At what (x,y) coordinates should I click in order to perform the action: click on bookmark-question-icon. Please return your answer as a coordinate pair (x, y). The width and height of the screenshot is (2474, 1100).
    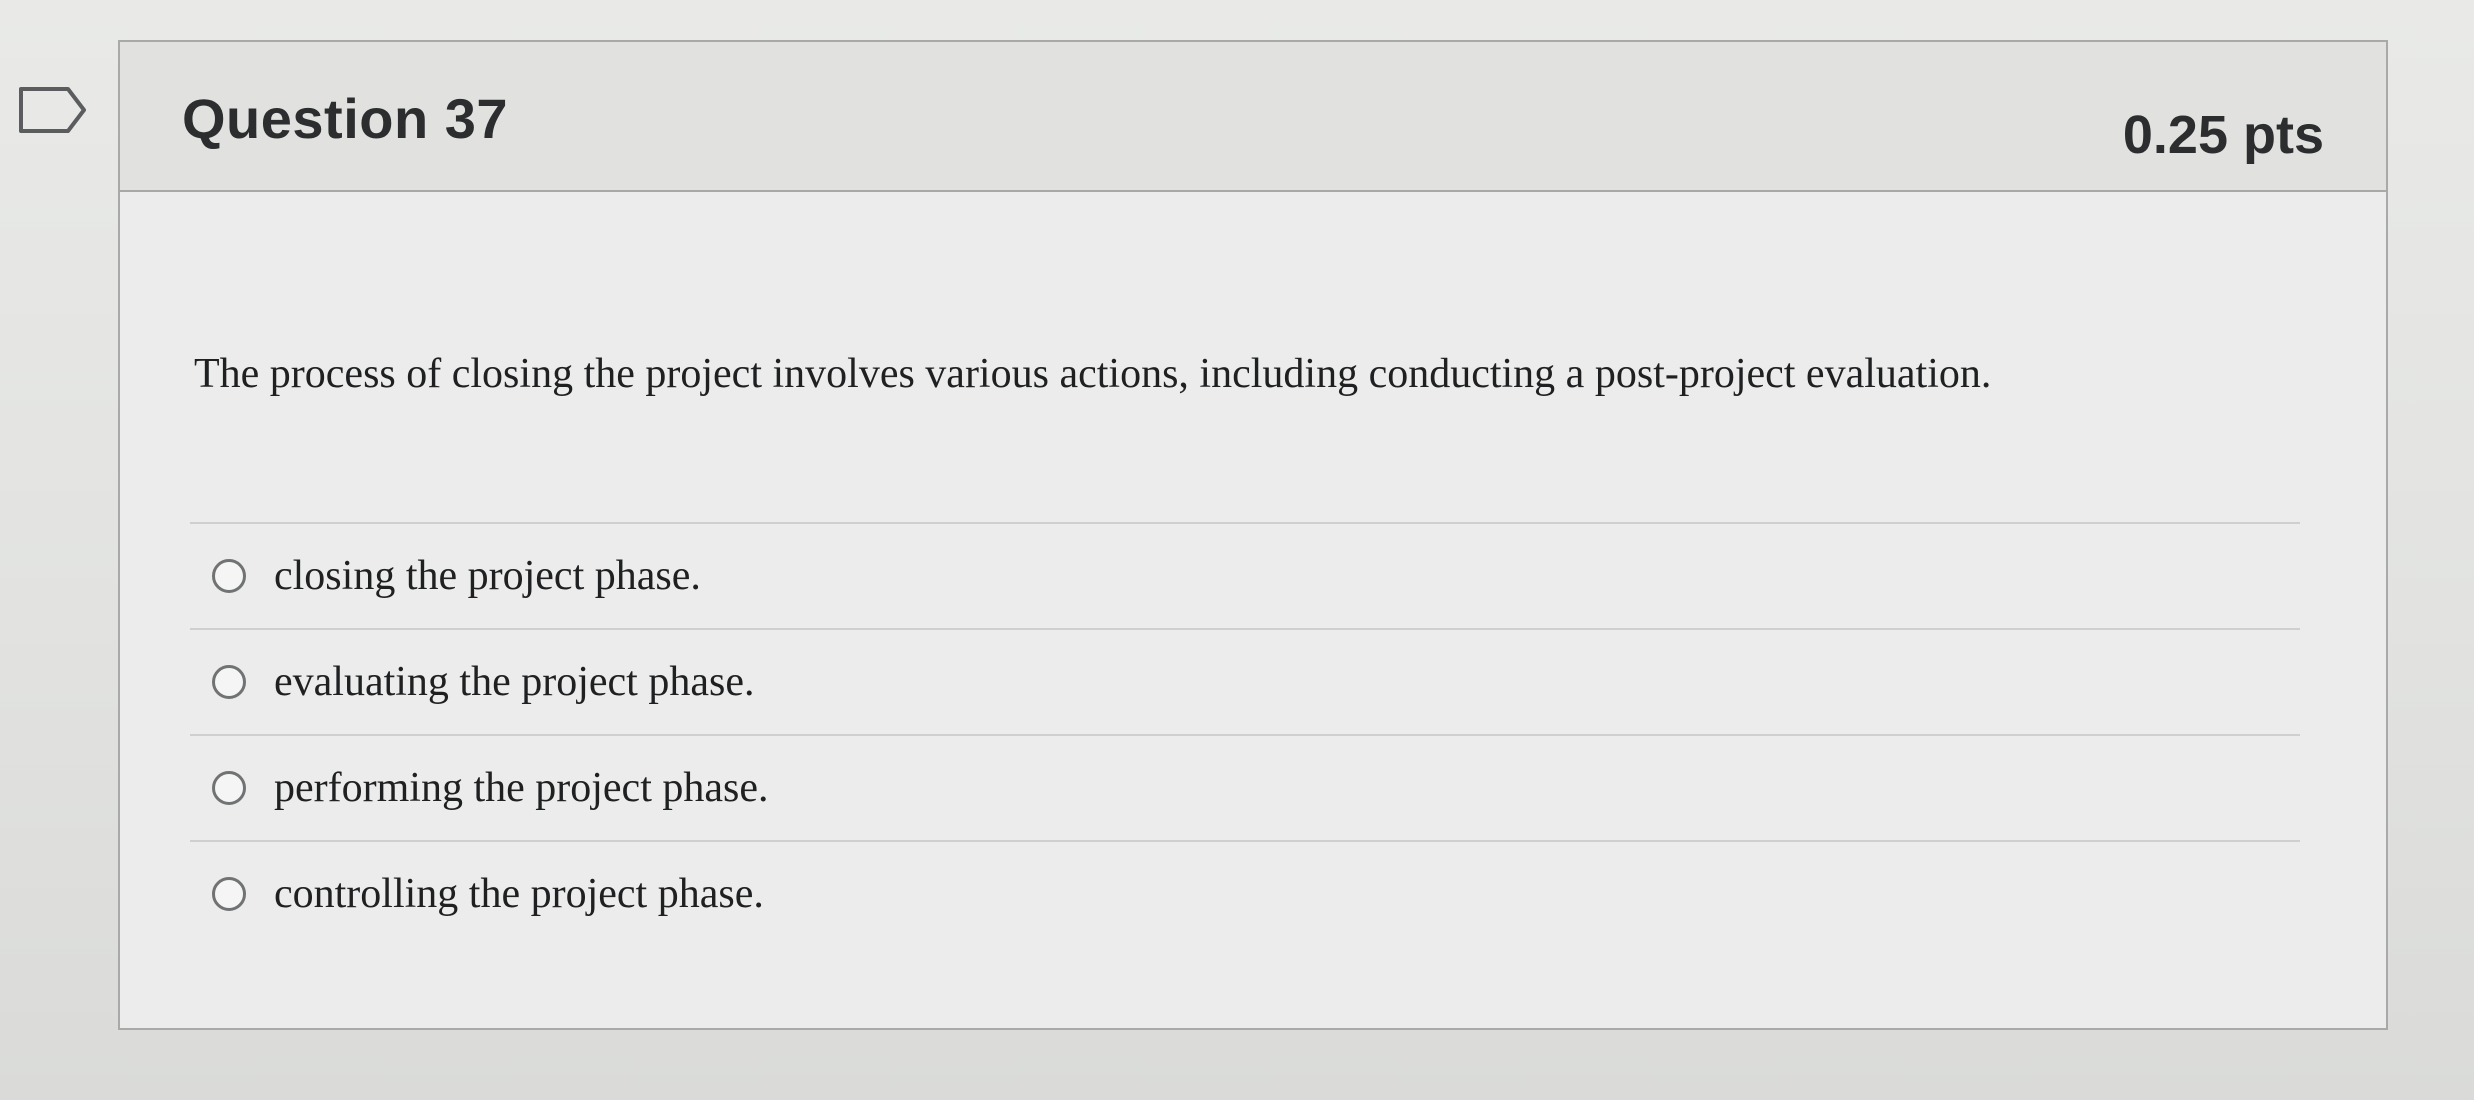
    Looking at the image, I should click on (53, 110).